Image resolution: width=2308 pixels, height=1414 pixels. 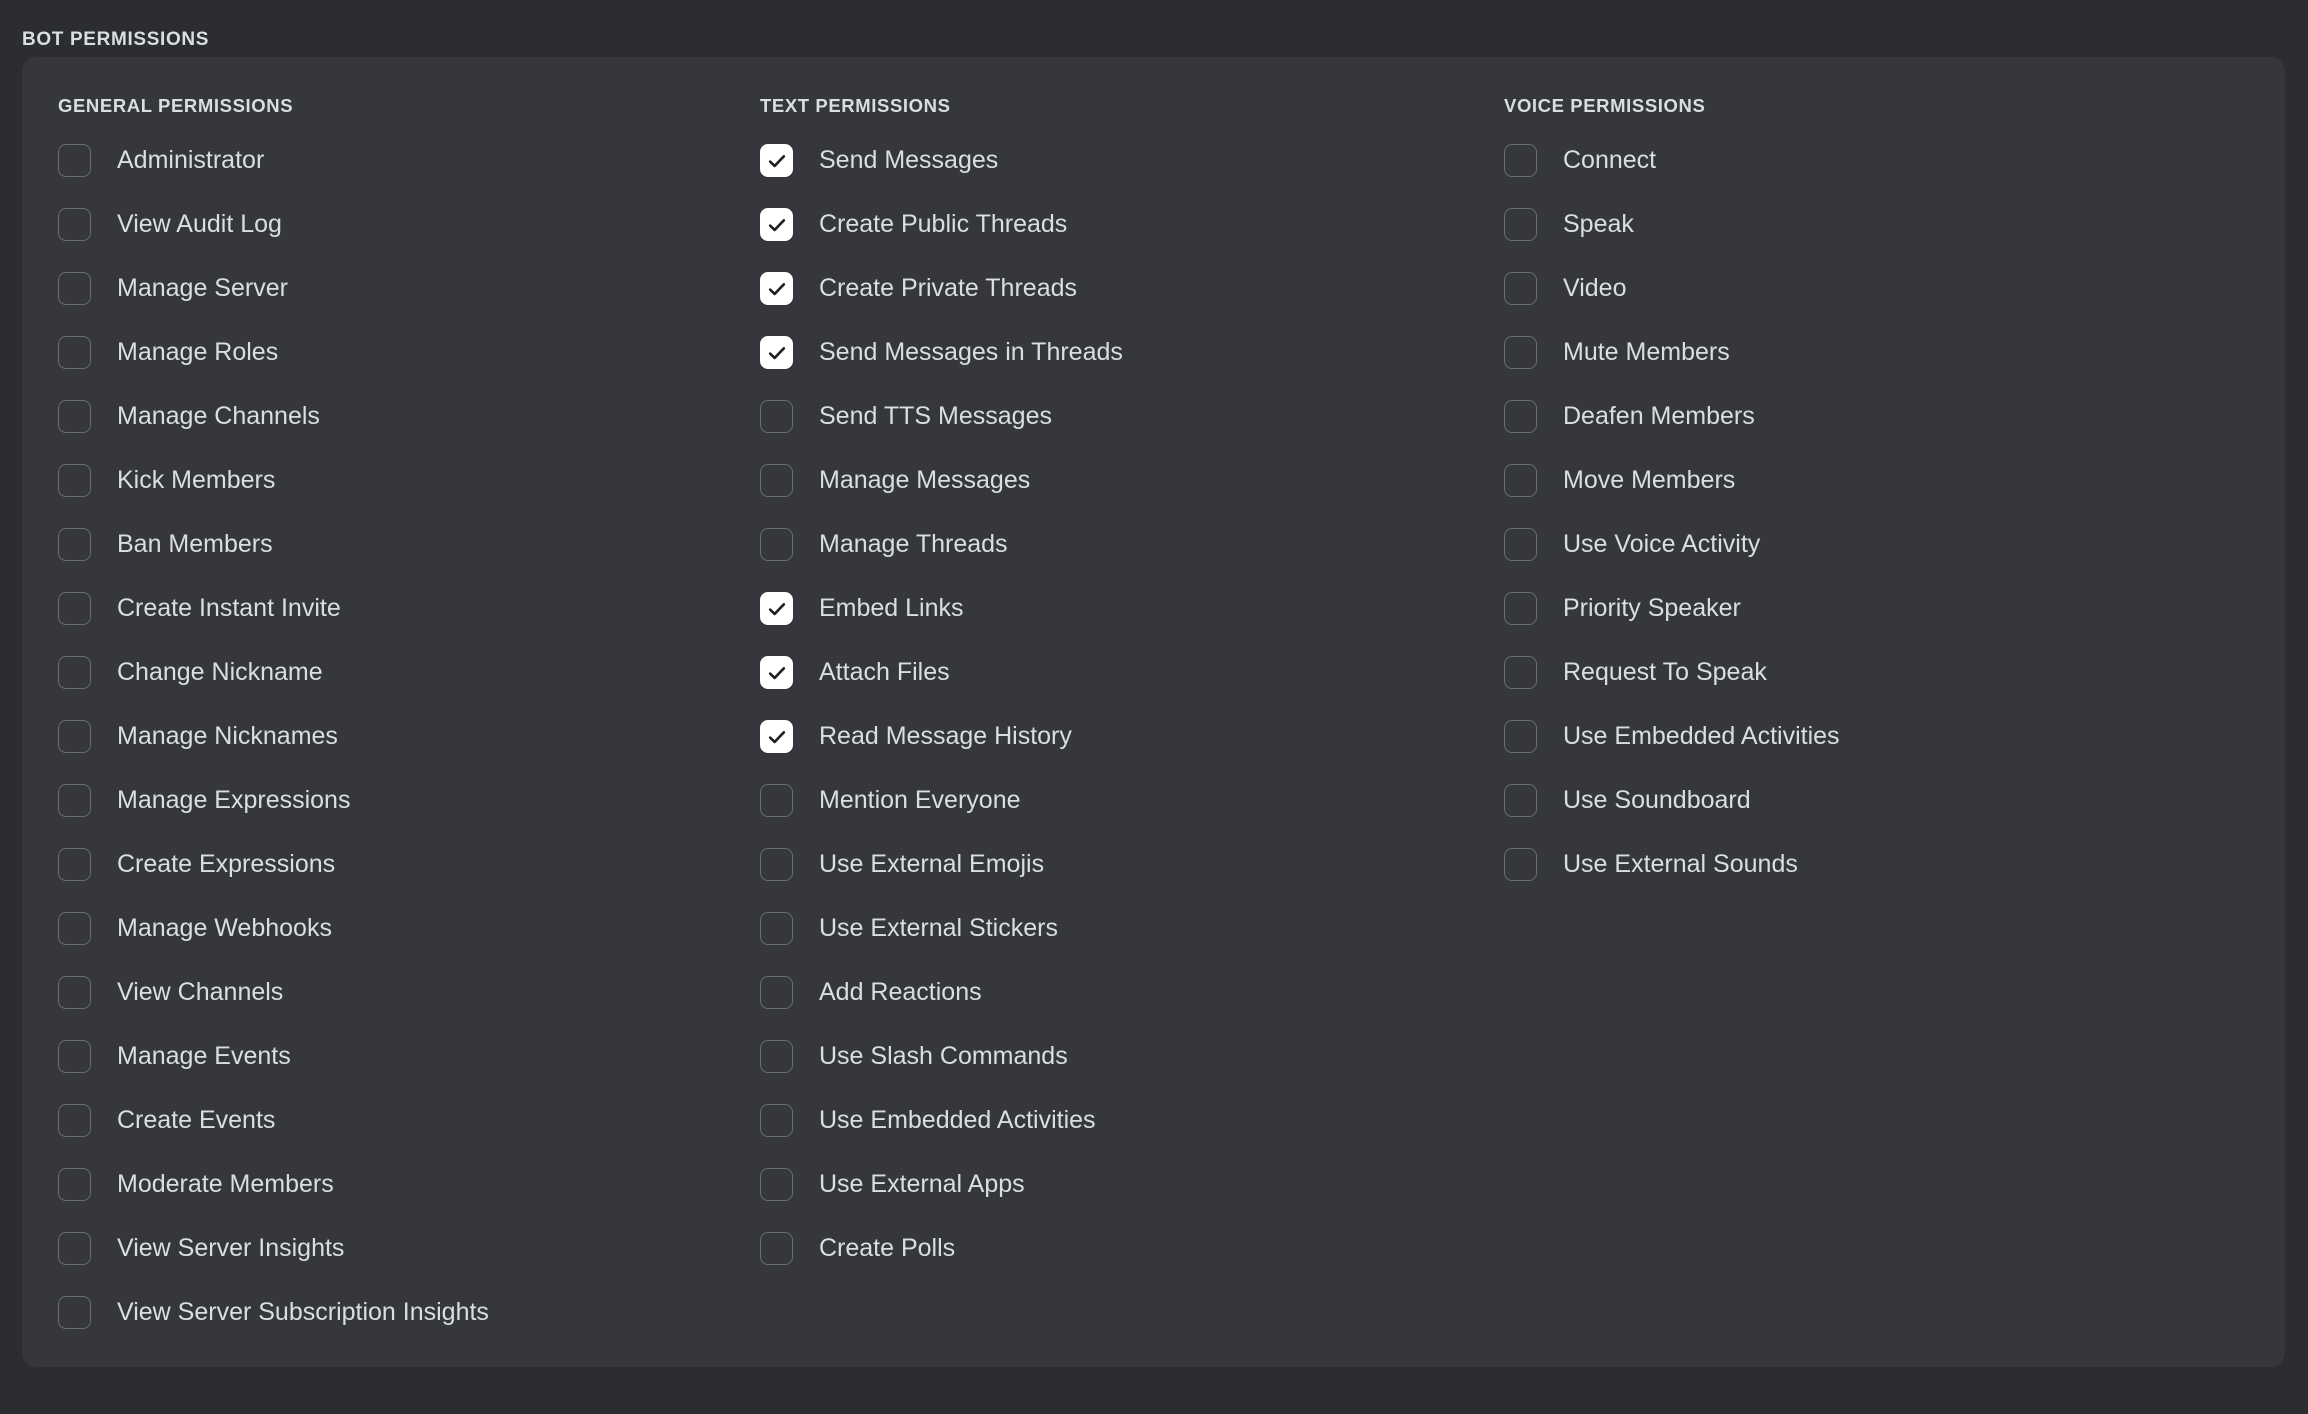 What do you see at coordinates (1132, 609) in the screenshot?
I see `permission-row: Embed Links` at bounding box center [1132, 609].